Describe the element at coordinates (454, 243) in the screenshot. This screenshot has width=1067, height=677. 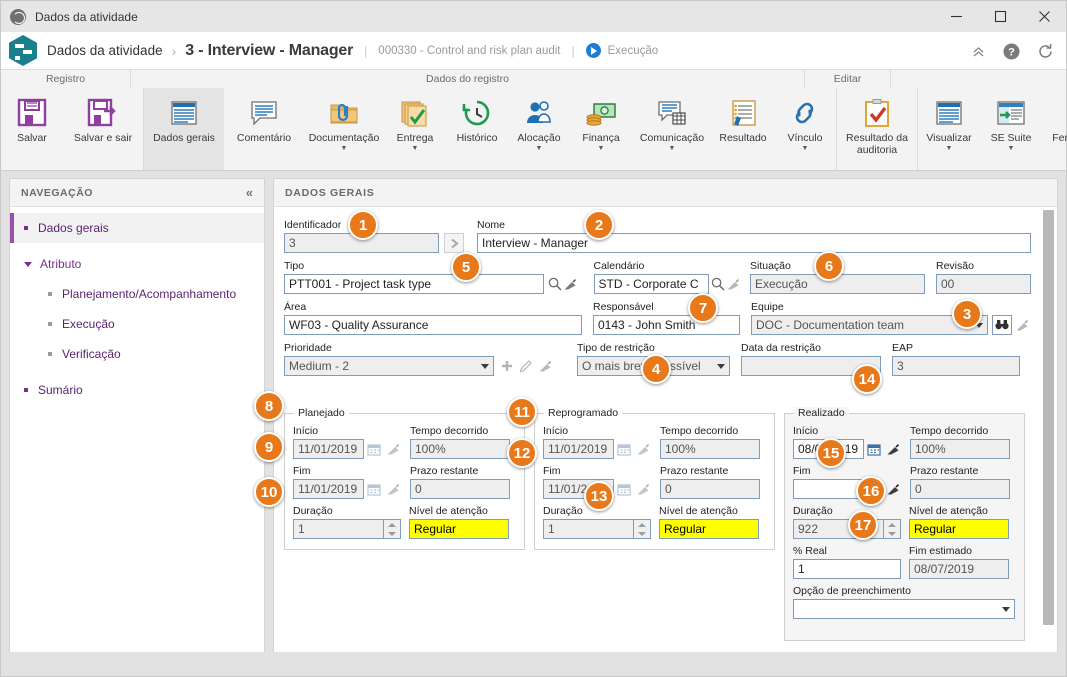
I see `identificador-next-button` at that location.